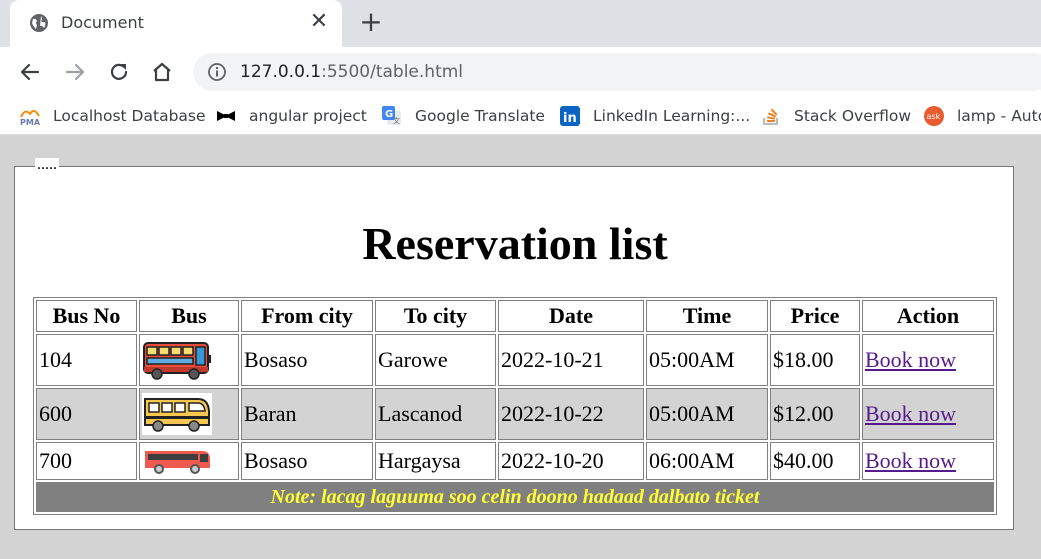 Image resolution: width=1041 pixels, height=559 pixels. What do you see at coordinates (770, 116) in the screenshot?
I see `stackoverflow-icon` at bounding box center [770, 116].